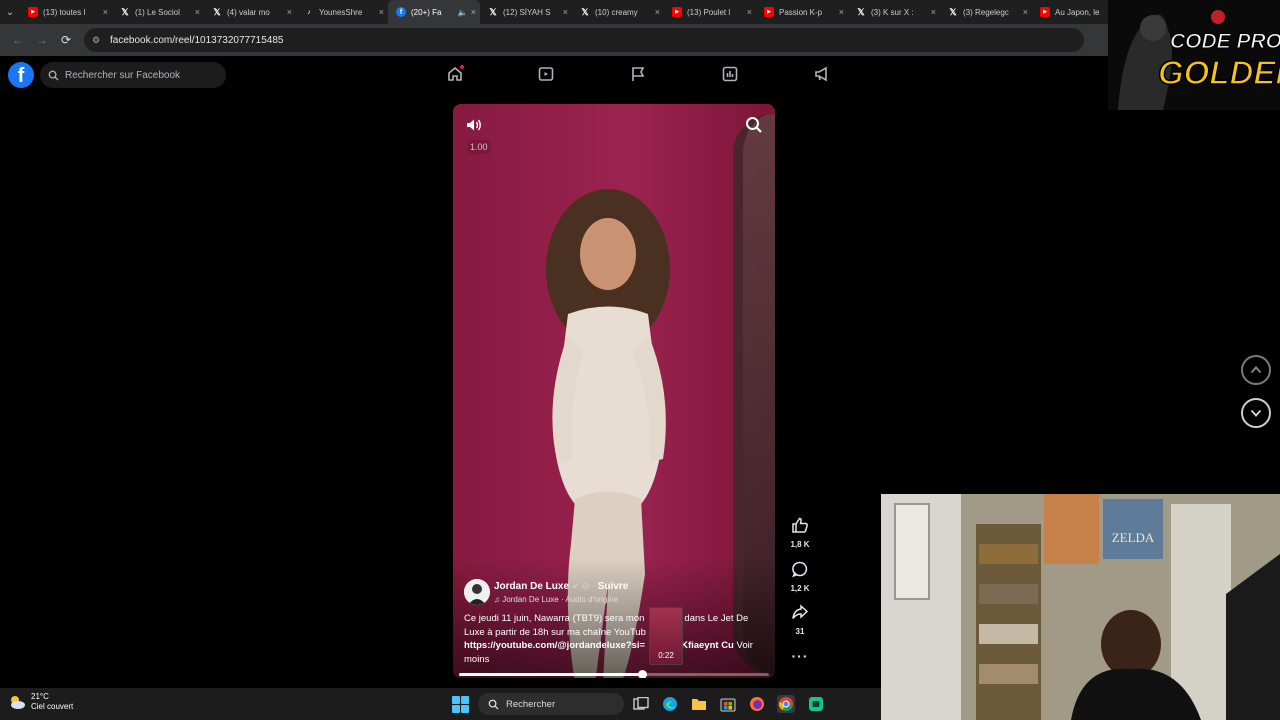 Image resolution: width=1280 pixels, height=720 pixels. What do you see at coordinates (800, 525) in the screenshot?
I see `like-icon` at bounding box center [800, 525].